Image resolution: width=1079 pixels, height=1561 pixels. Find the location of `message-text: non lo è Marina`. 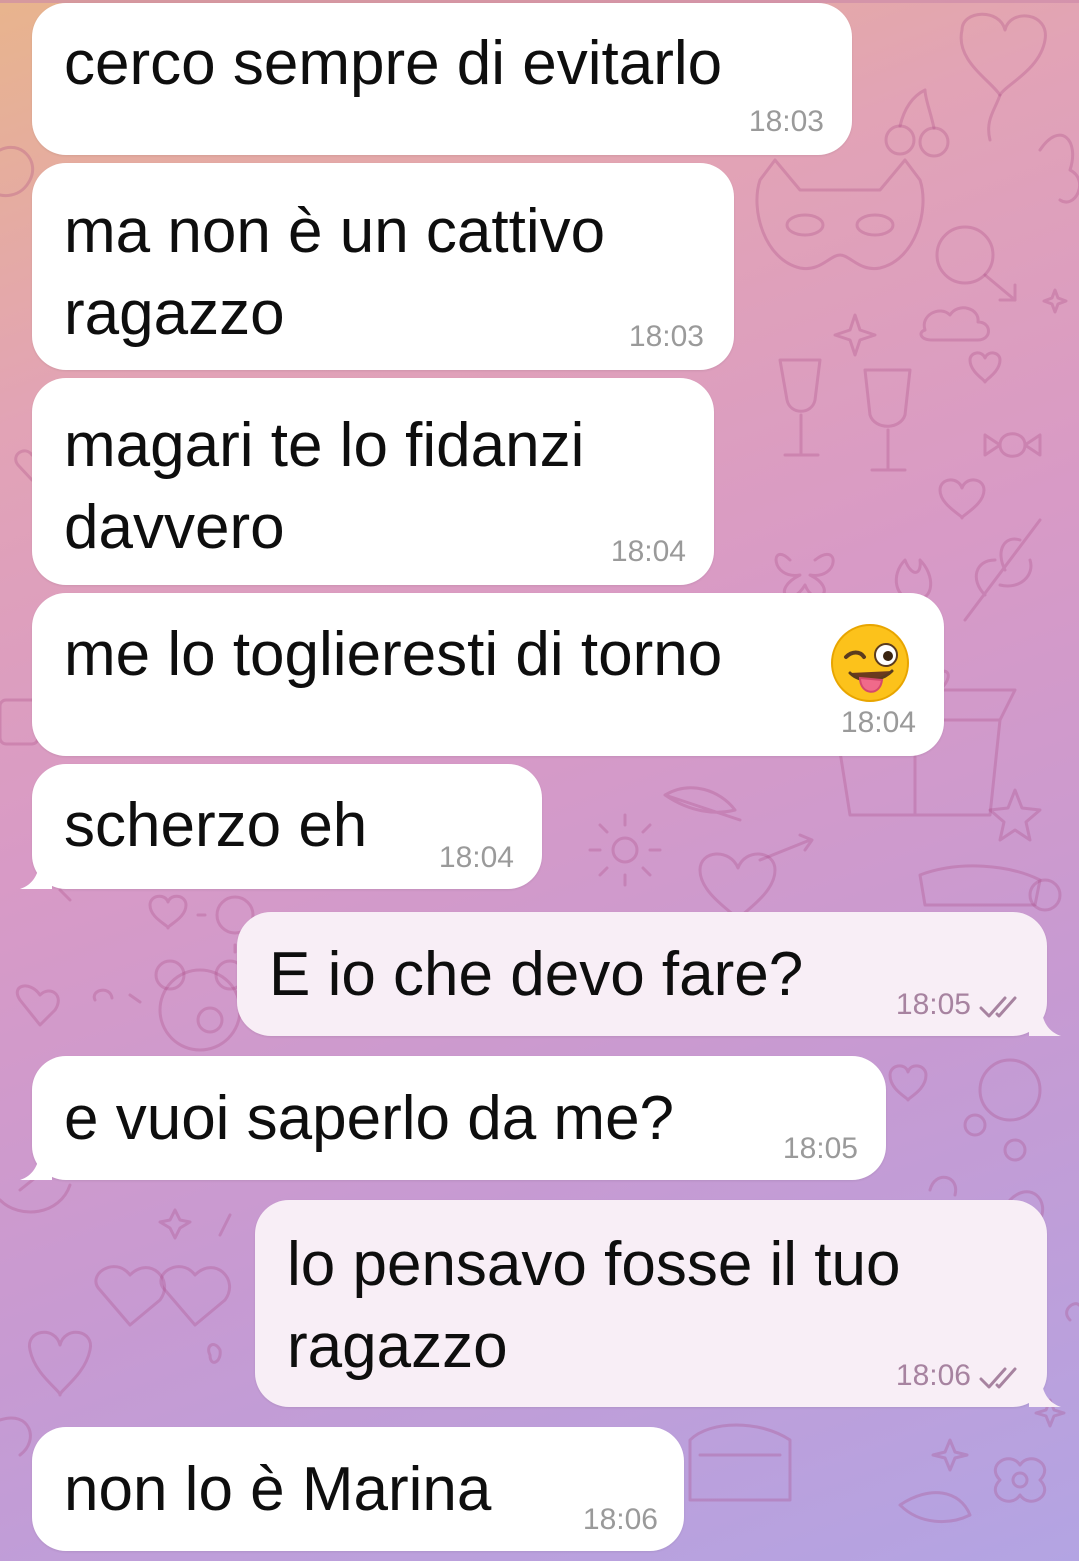

message-text: non lo è Marina is located at coordinates (278, 1489).